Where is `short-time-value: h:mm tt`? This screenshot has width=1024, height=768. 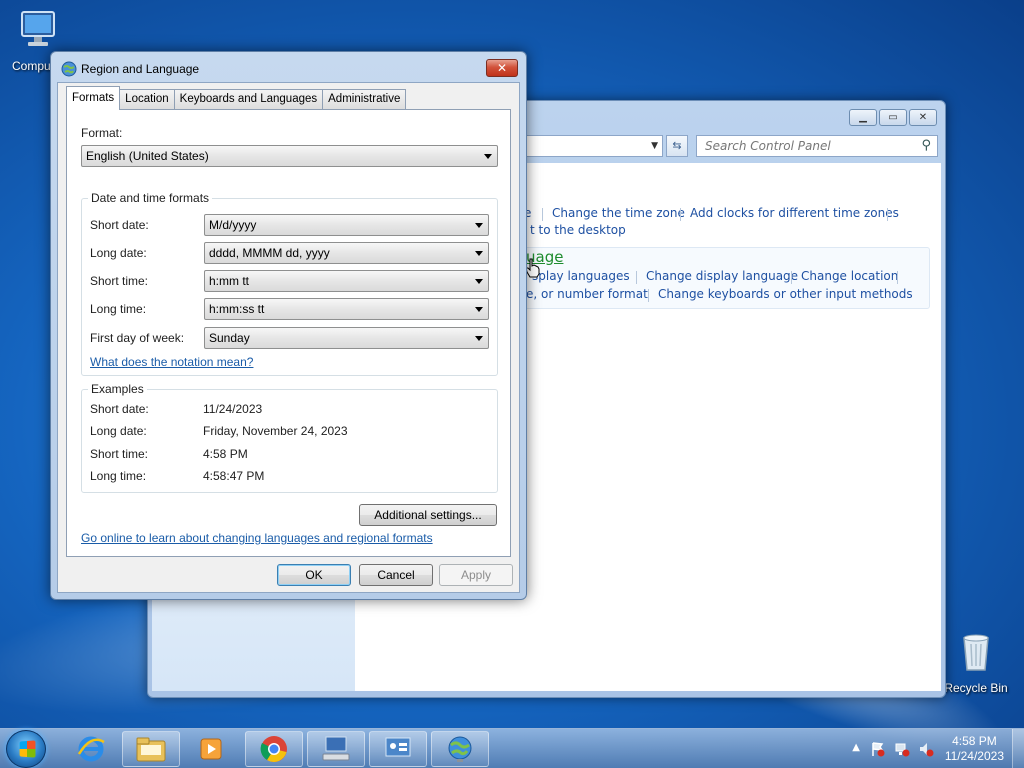 short-time-value: h:mm tt is located at coordinates (229, 281).